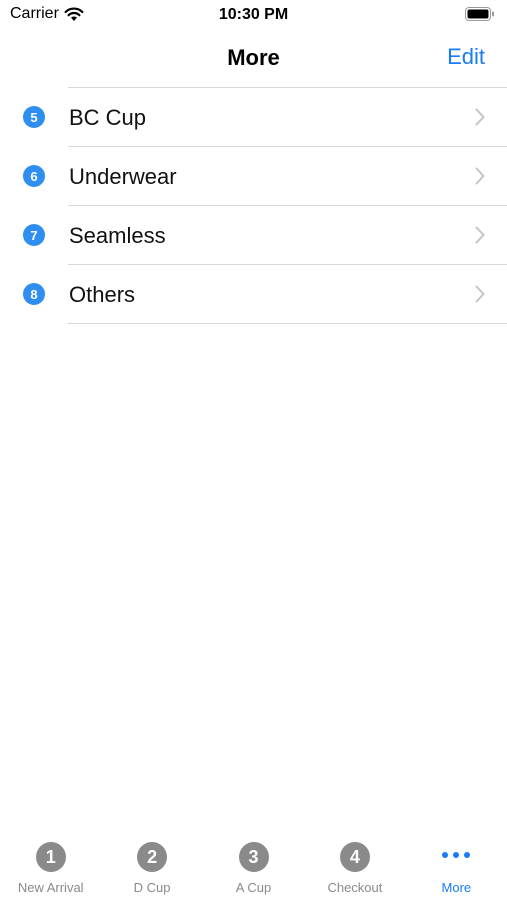  Describe the element at coordinates (253, 857) in the screenshot. I see `number-3-icon: 3` at that location.